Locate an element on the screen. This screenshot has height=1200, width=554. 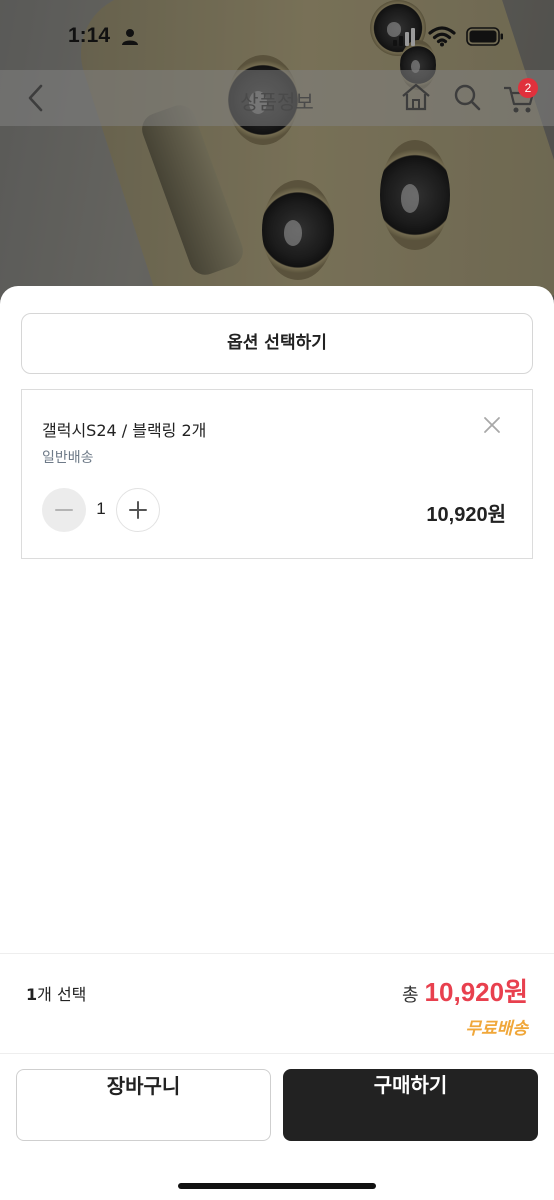
home-icon is located at coordinates (416, 97).